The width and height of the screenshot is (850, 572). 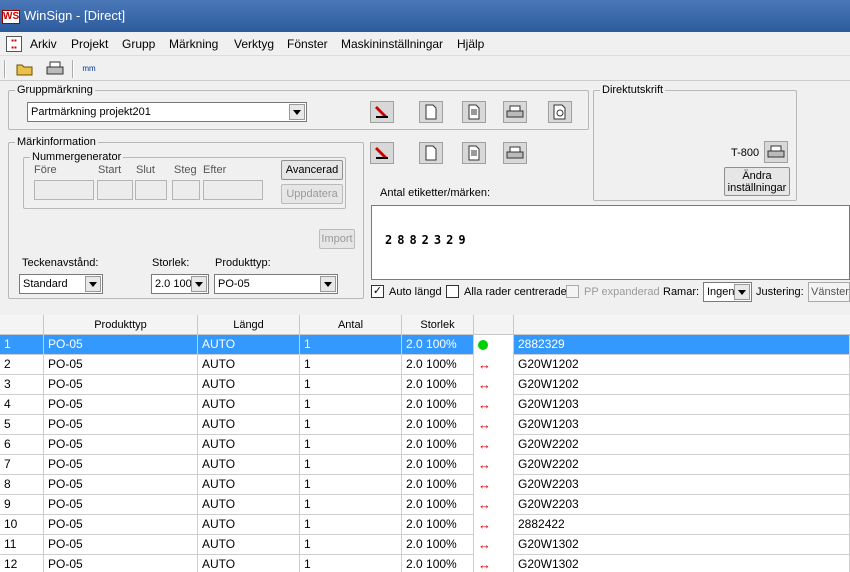 What do you see at coordinates (254, 44) in the screenshot?
I see `menu-verktyg: Verktyg` at bounding box center [254, 44].